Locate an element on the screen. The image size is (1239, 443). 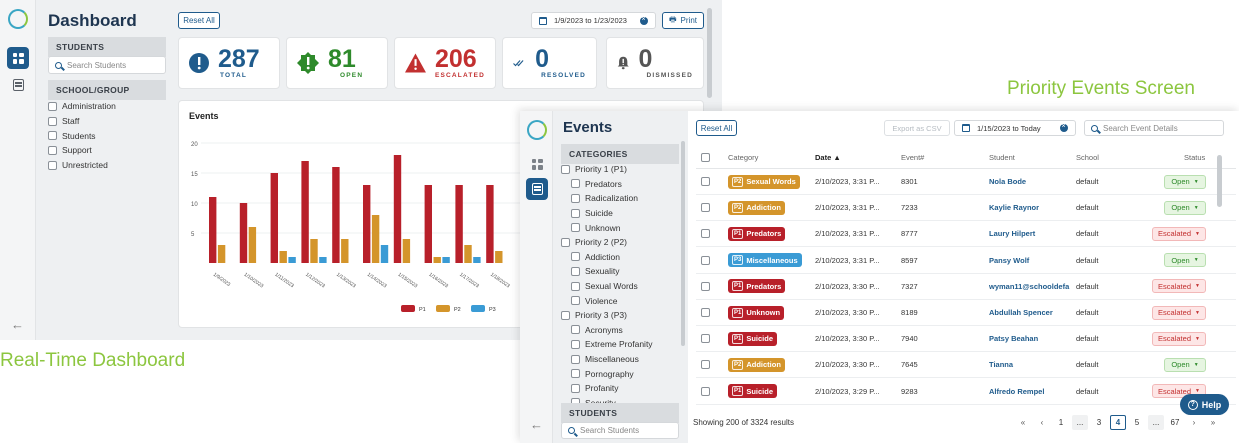
col-school: School is located at coordinates (1087, 157).